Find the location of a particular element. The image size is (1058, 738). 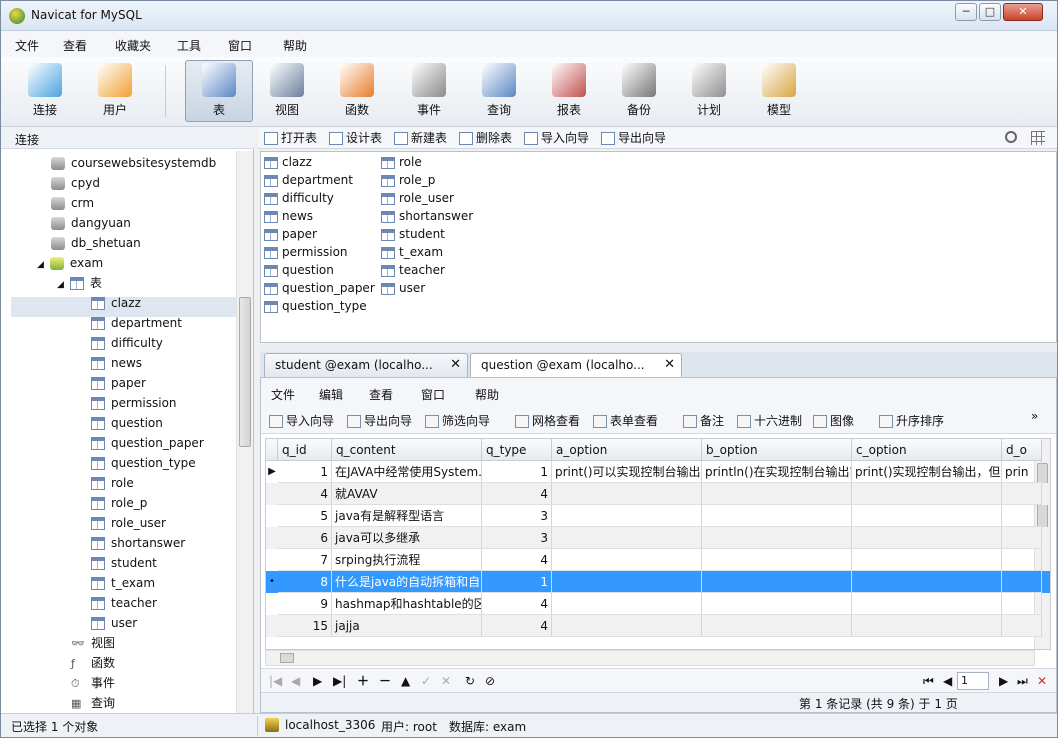

apply-changes-icon: ▲ is located at coordinates (405, 681).